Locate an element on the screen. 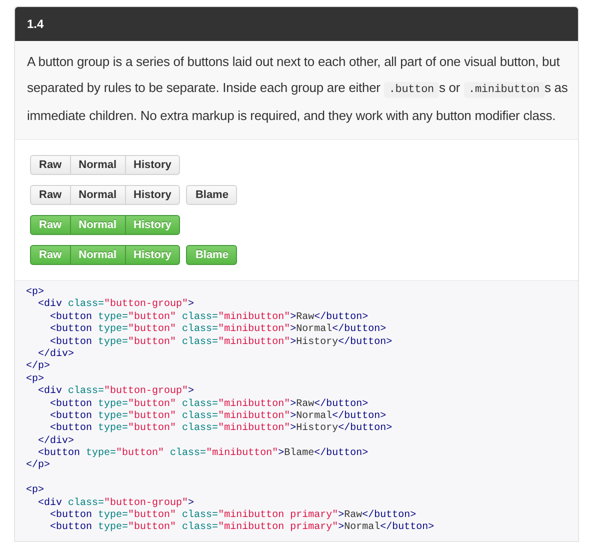  code-line: <button type="button" class="minibutton">Blame</button> is located at coordinates (203, 454).